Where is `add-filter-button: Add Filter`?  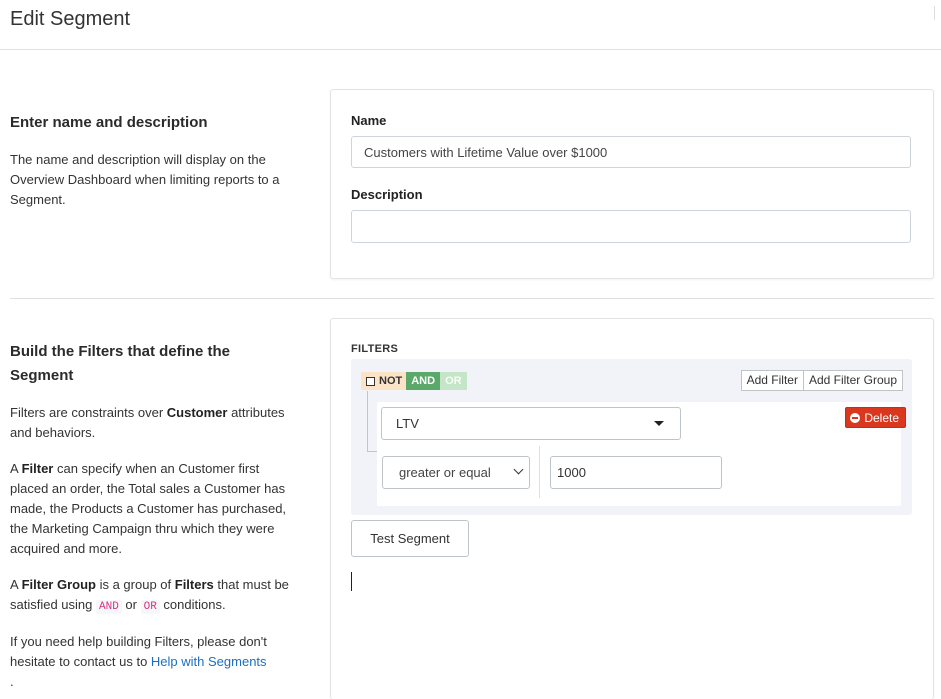
add-filter-button: Add Filter is located at coordinates (772, 380).